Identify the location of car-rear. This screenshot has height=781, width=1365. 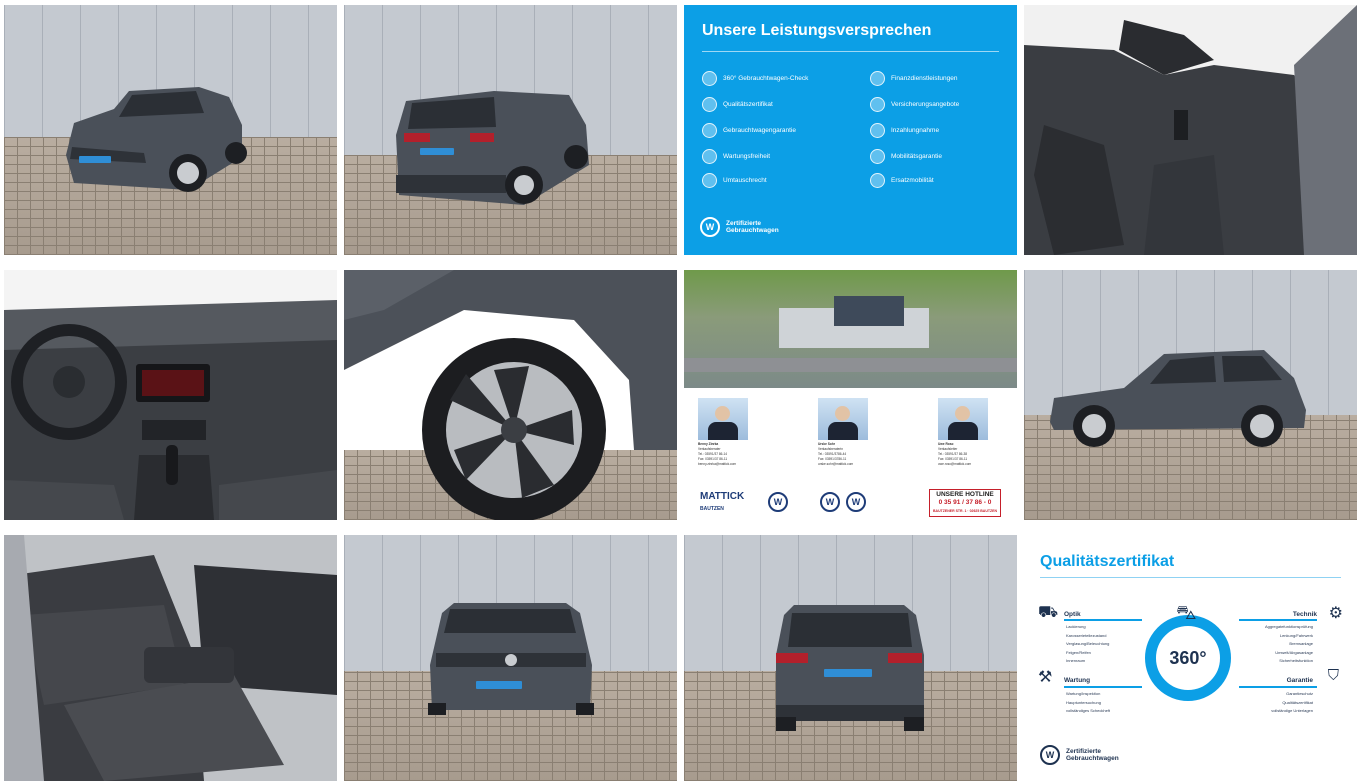
(850, 668).